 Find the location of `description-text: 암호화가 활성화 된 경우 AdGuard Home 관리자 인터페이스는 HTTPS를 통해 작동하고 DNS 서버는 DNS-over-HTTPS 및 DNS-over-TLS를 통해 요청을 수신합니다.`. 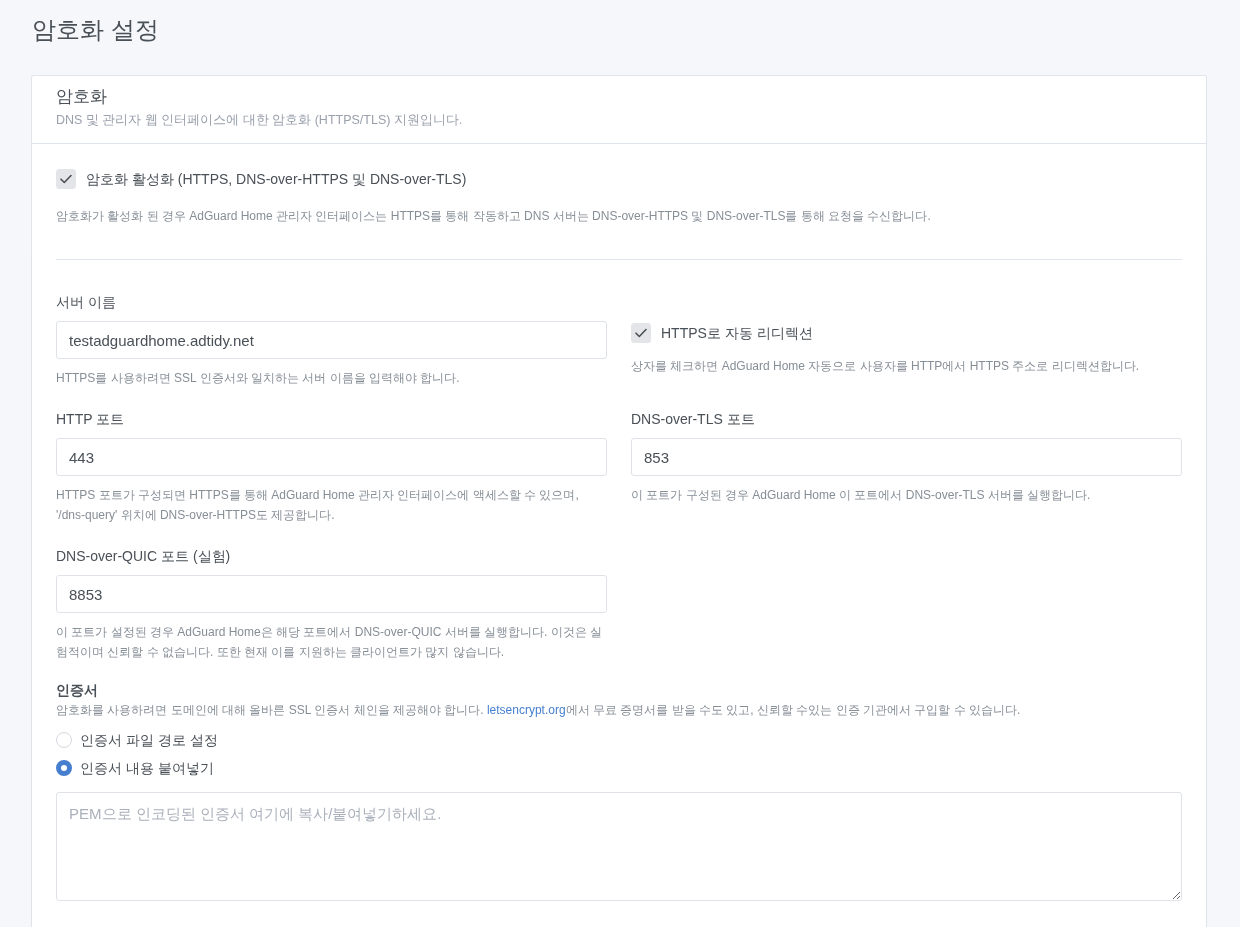

description-text: 암호화가 활성화 된 경우 AdGuard Home 관리자 인터페이스는 HTTPS를 통해 작동하고 DNS 서버는 DNS-over-HTTPS 및 DNS-over-TLS를 통해 요청을 수신합니다. is located at coordinates (494, 216).